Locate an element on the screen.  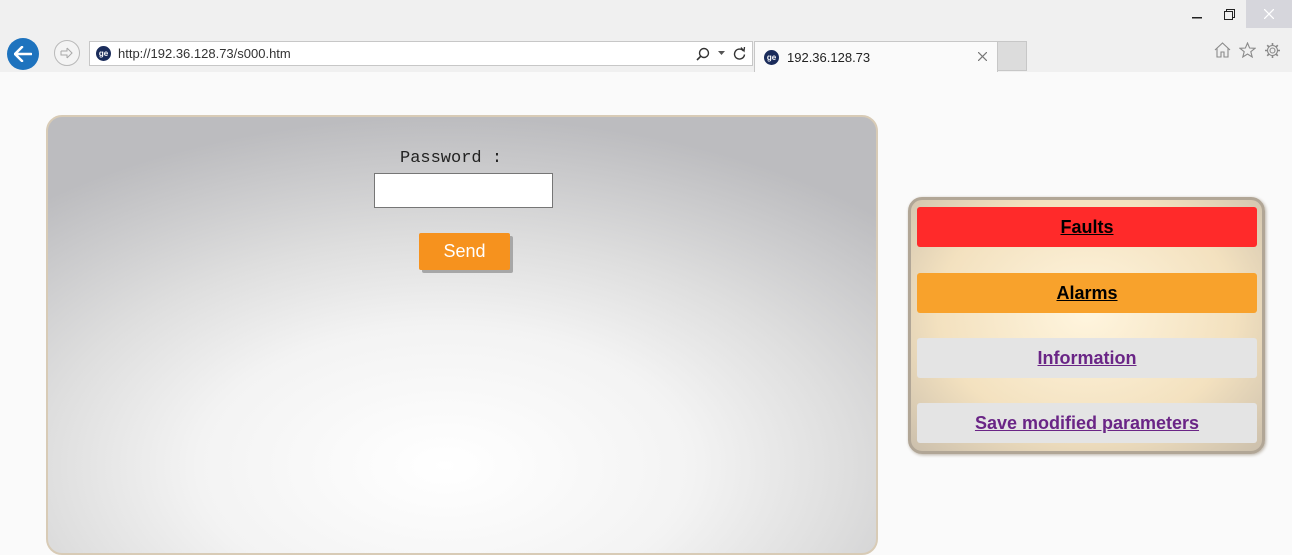
tab-title: 192.36.128.73 is located at coordinates (829, 57).